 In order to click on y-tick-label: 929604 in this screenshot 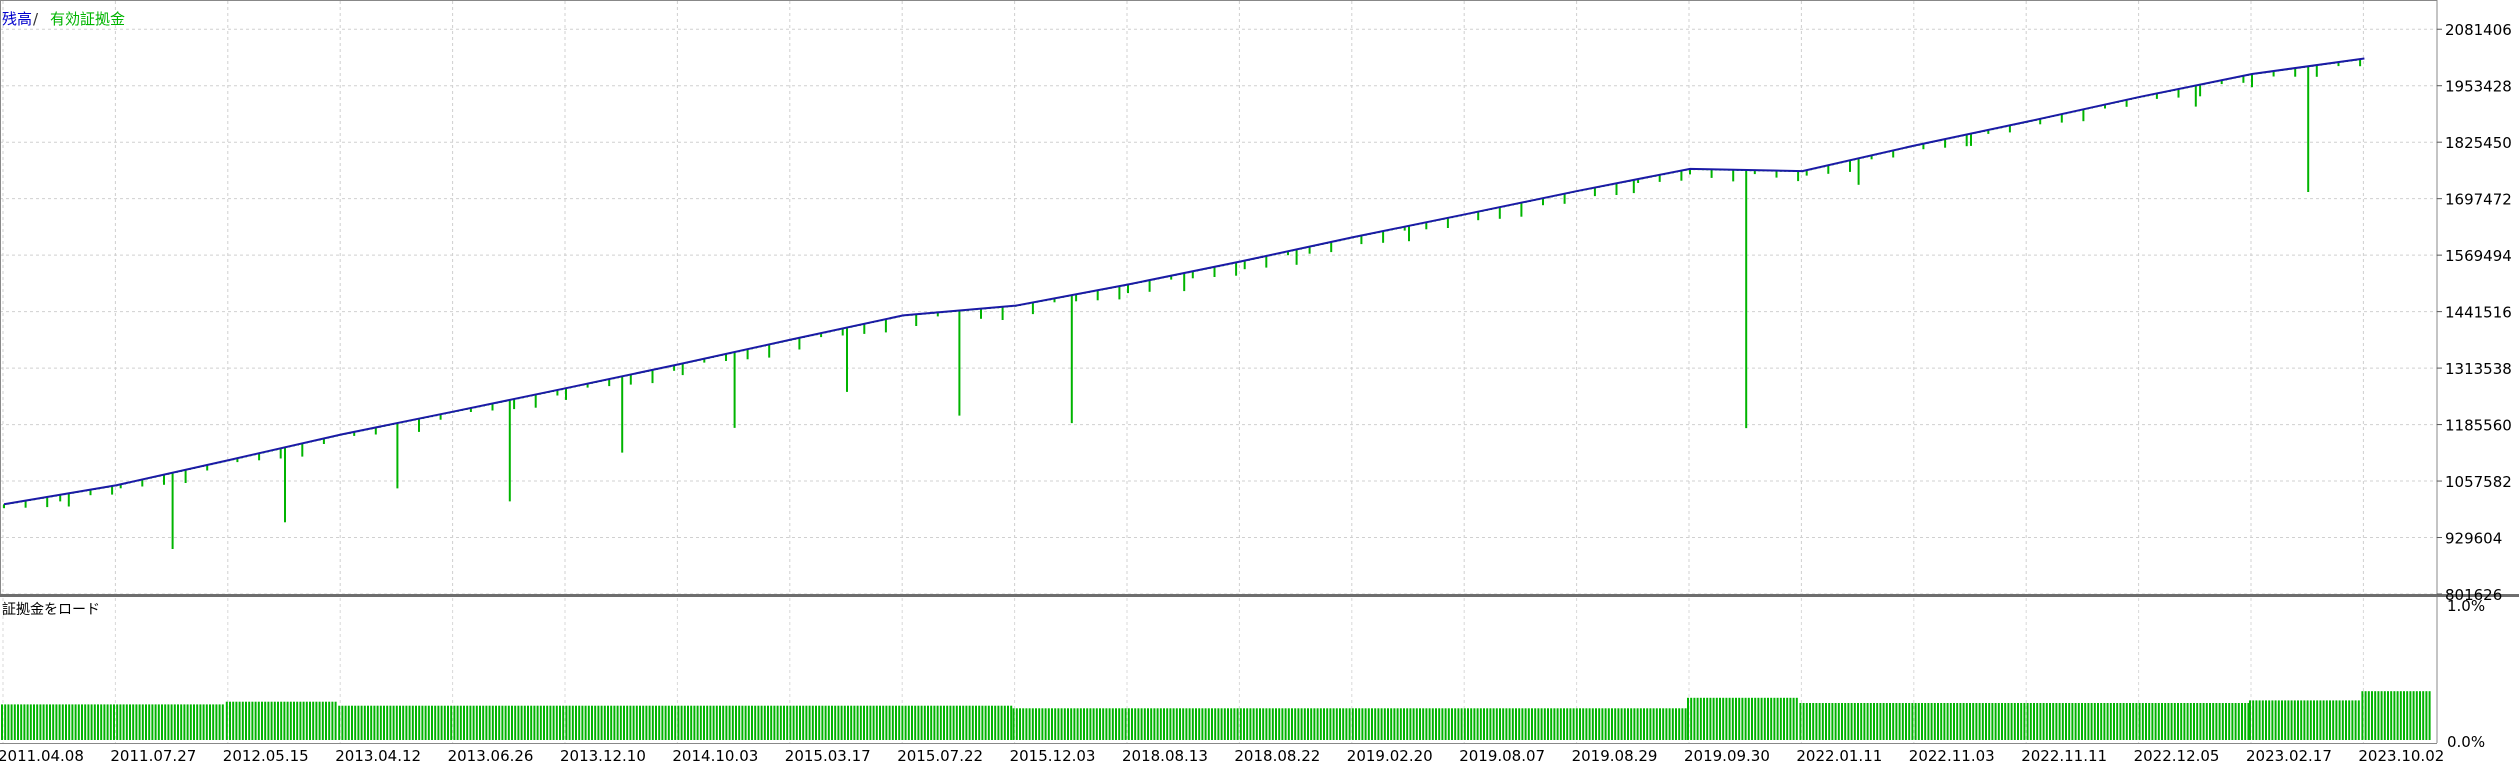, I will do `click(2473, 539)`.